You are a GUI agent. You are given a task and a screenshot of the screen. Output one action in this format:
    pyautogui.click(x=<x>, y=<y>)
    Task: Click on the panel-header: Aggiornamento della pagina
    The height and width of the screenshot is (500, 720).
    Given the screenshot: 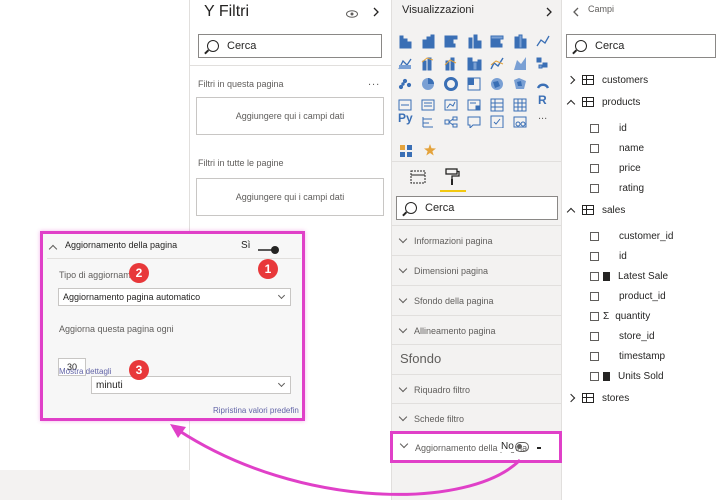 What is the action you would take?
    pyautogui.click(x=121, y=245)
    